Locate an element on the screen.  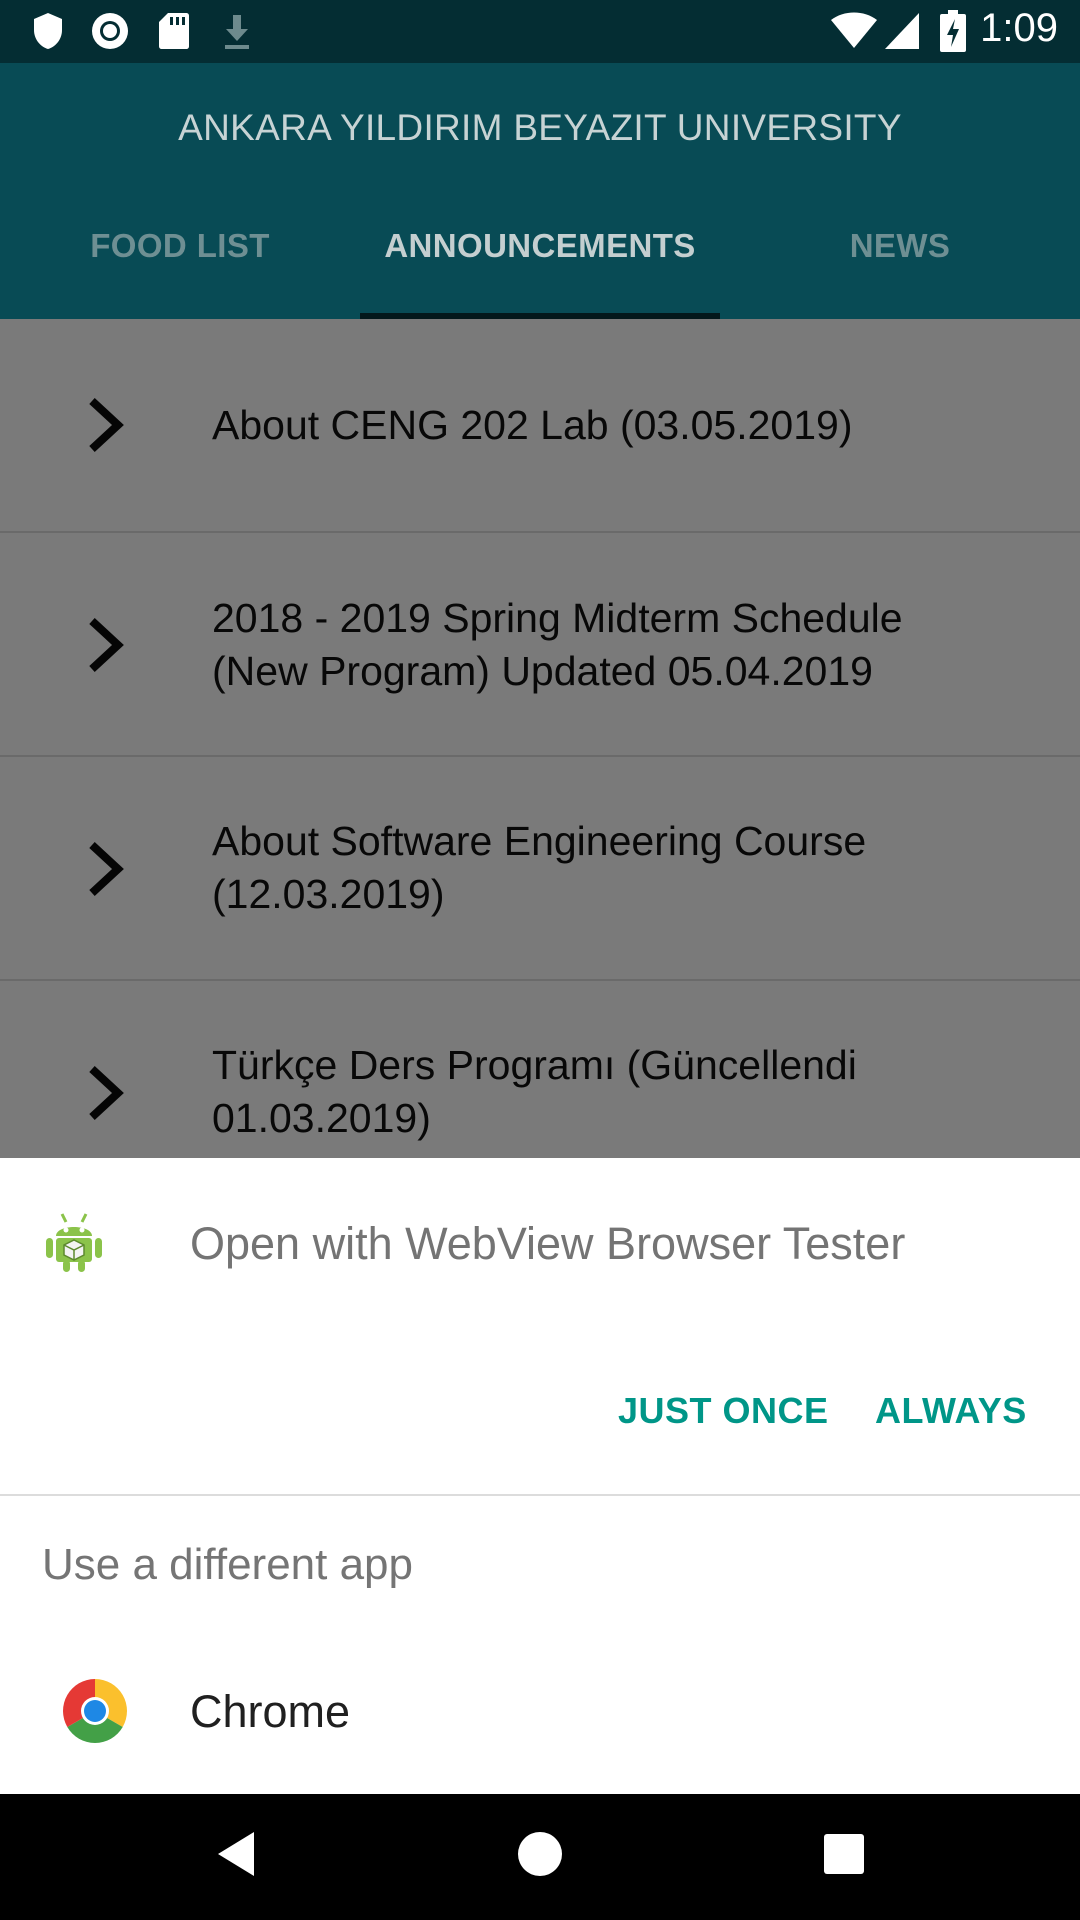
chrome-icon is located at coordinates (95, 1711).